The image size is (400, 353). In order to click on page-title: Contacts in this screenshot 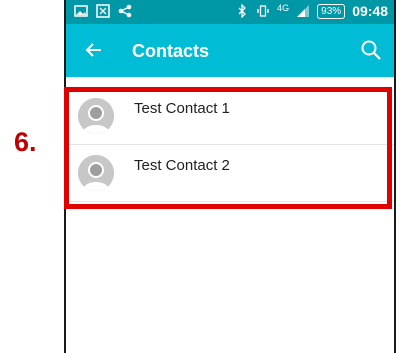, I will do `click(171, 51)`.